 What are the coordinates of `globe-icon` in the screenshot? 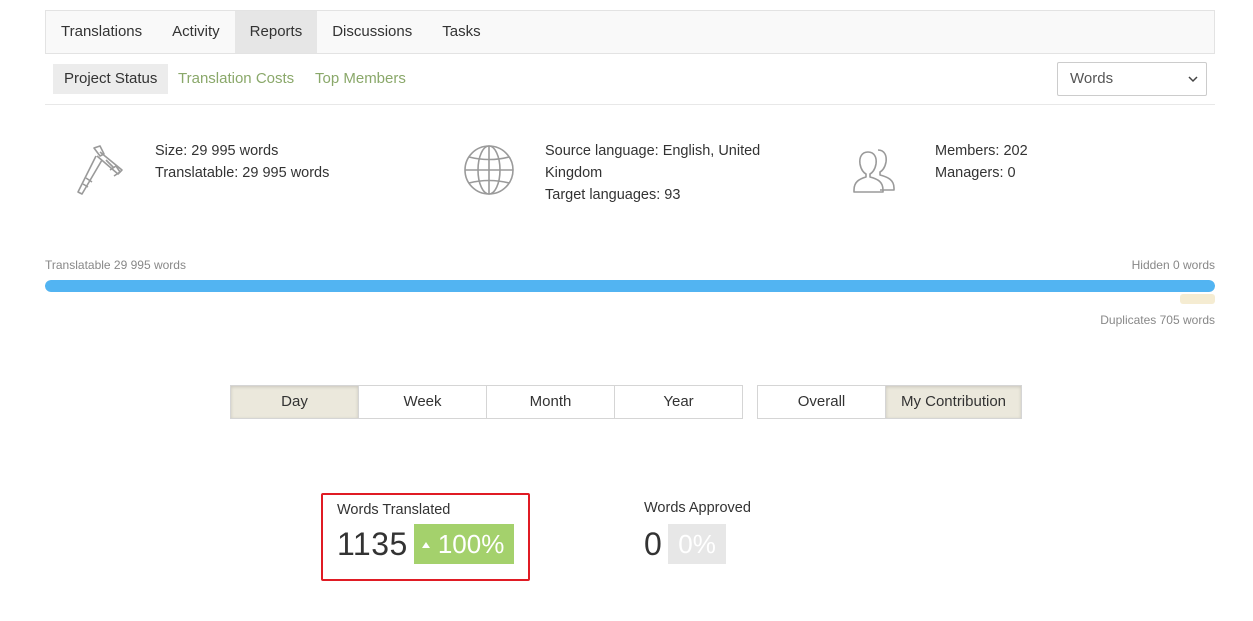 It's located at (489, 170).